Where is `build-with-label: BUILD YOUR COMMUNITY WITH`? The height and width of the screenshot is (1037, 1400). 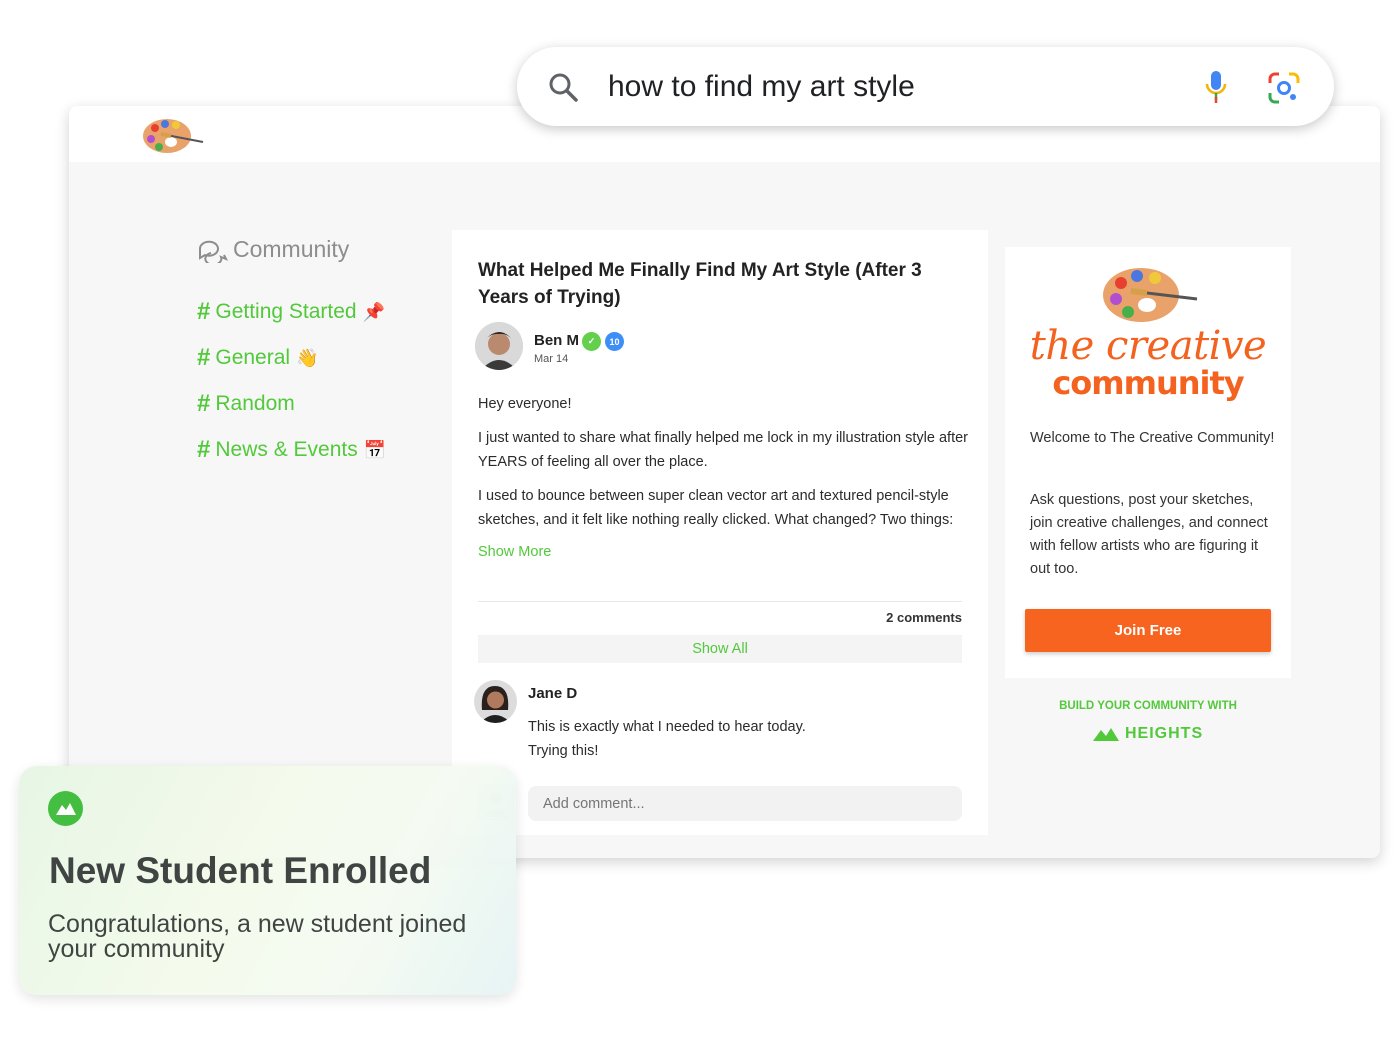 build-with-label: BUILD YOUR COMMUNITY WITH is located at coordinates (1148, 706).